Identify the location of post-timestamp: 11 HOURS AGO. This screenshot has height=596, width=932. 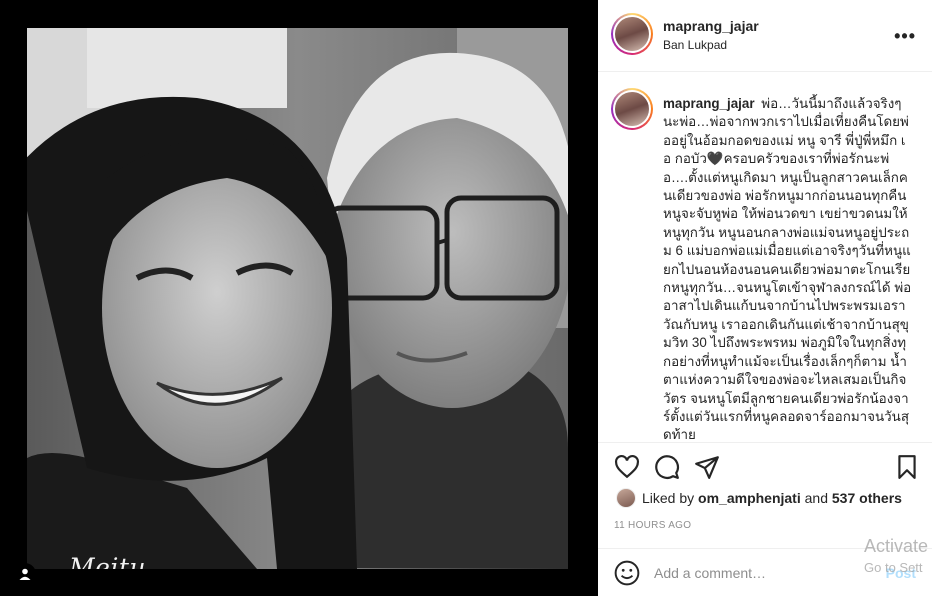
(652, 525).